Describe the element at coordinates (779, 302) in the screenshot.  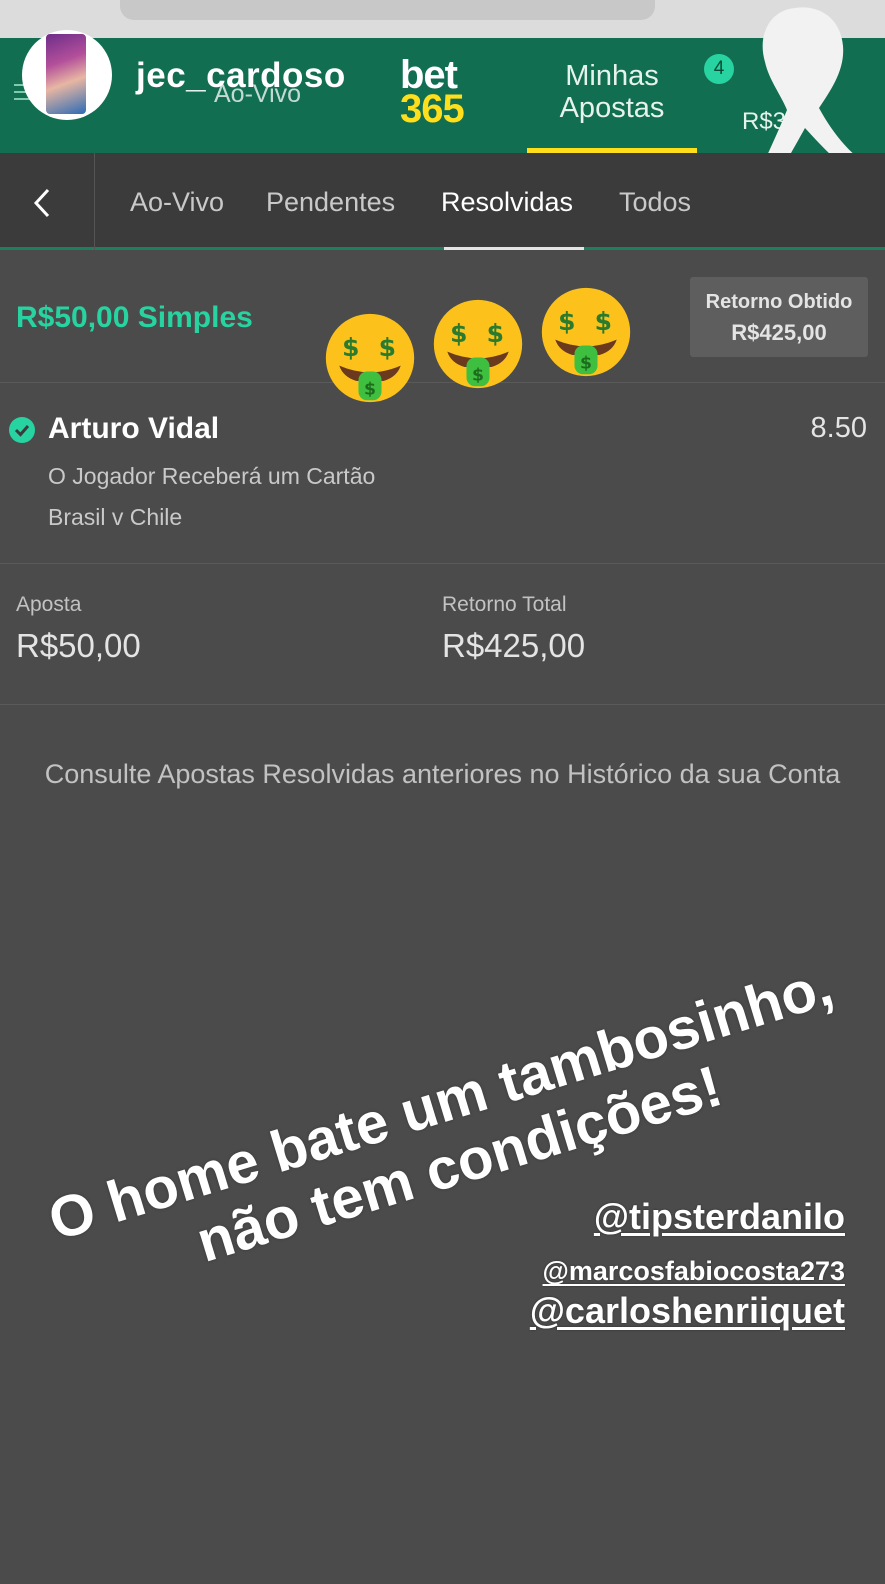
I see `return-obtained-label: Retorno Obtido` at that location.